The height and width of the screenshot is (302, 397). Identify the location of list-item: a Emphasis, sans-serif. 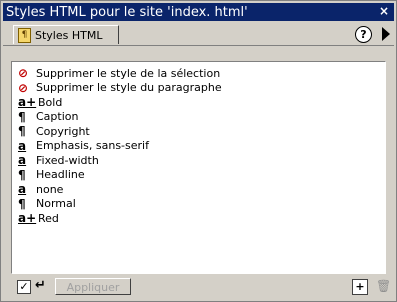
(198, 146).